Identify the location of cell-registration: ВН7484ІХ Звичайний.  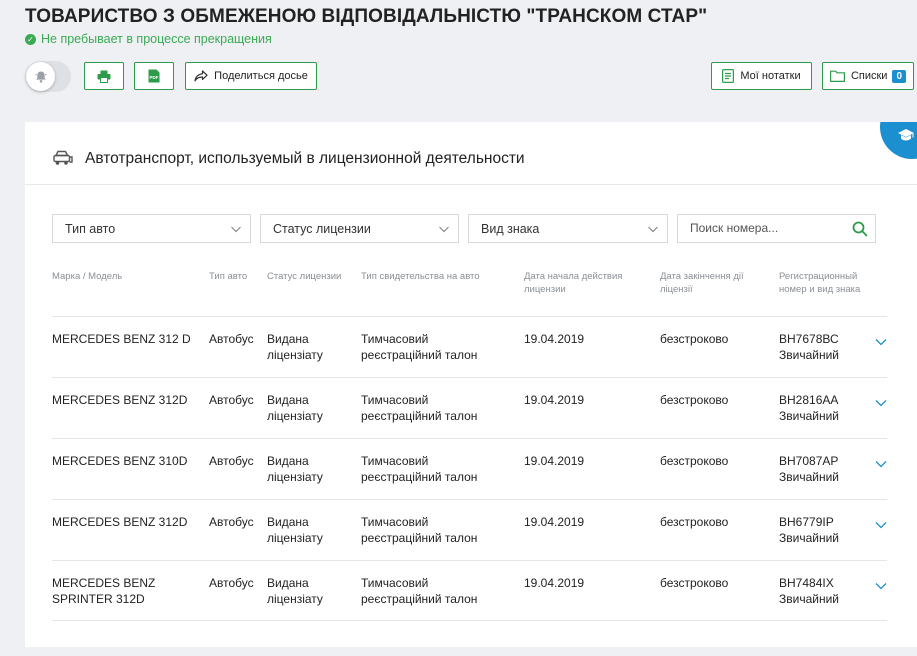
(809, 591).